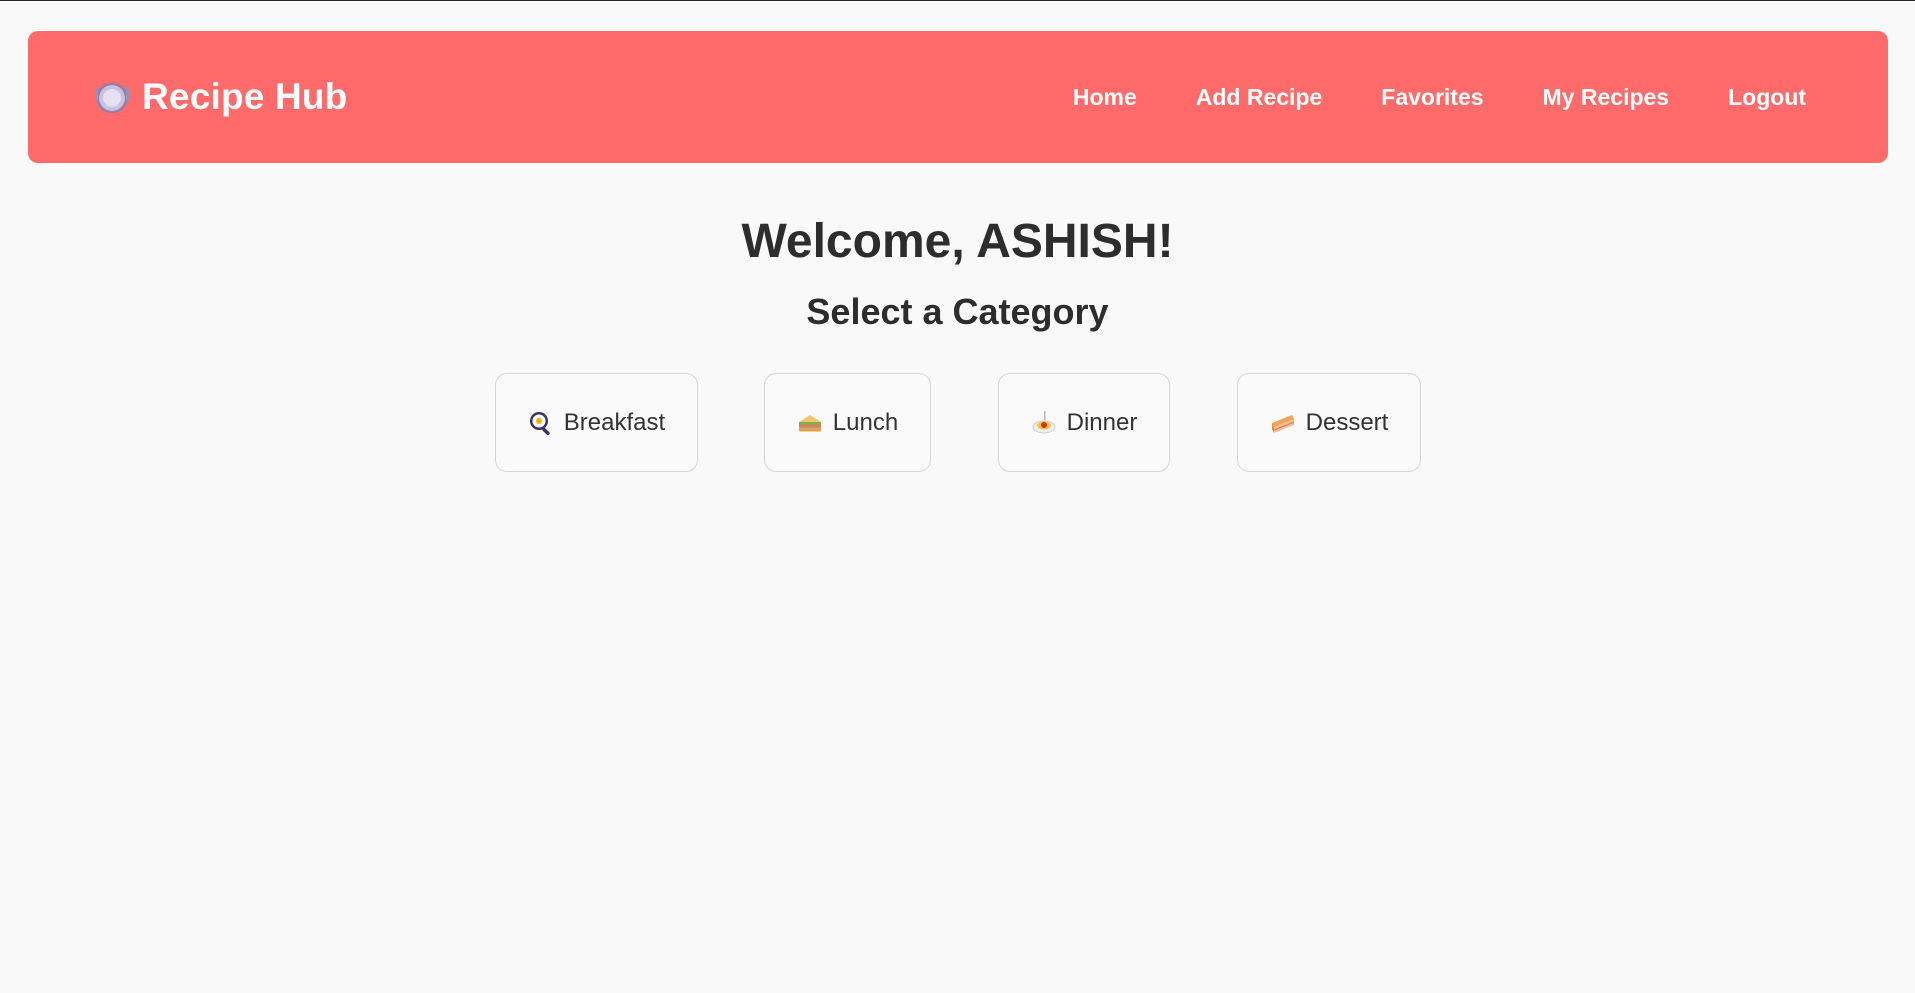 The image size is (1915, 993). I want to click on category-dinner-button: Dinner, so click(1084, 422).